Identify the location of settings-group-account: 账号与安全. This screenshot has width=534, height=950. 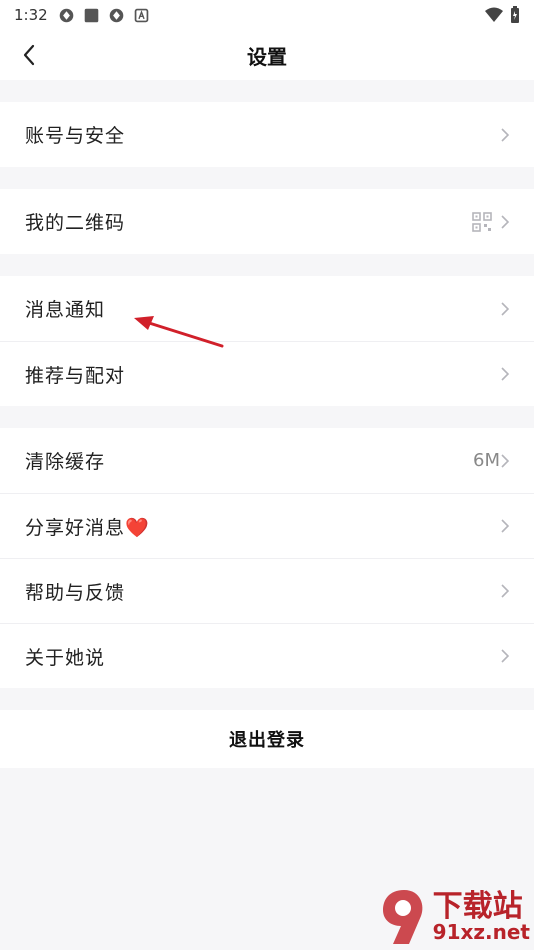
(267, 134).